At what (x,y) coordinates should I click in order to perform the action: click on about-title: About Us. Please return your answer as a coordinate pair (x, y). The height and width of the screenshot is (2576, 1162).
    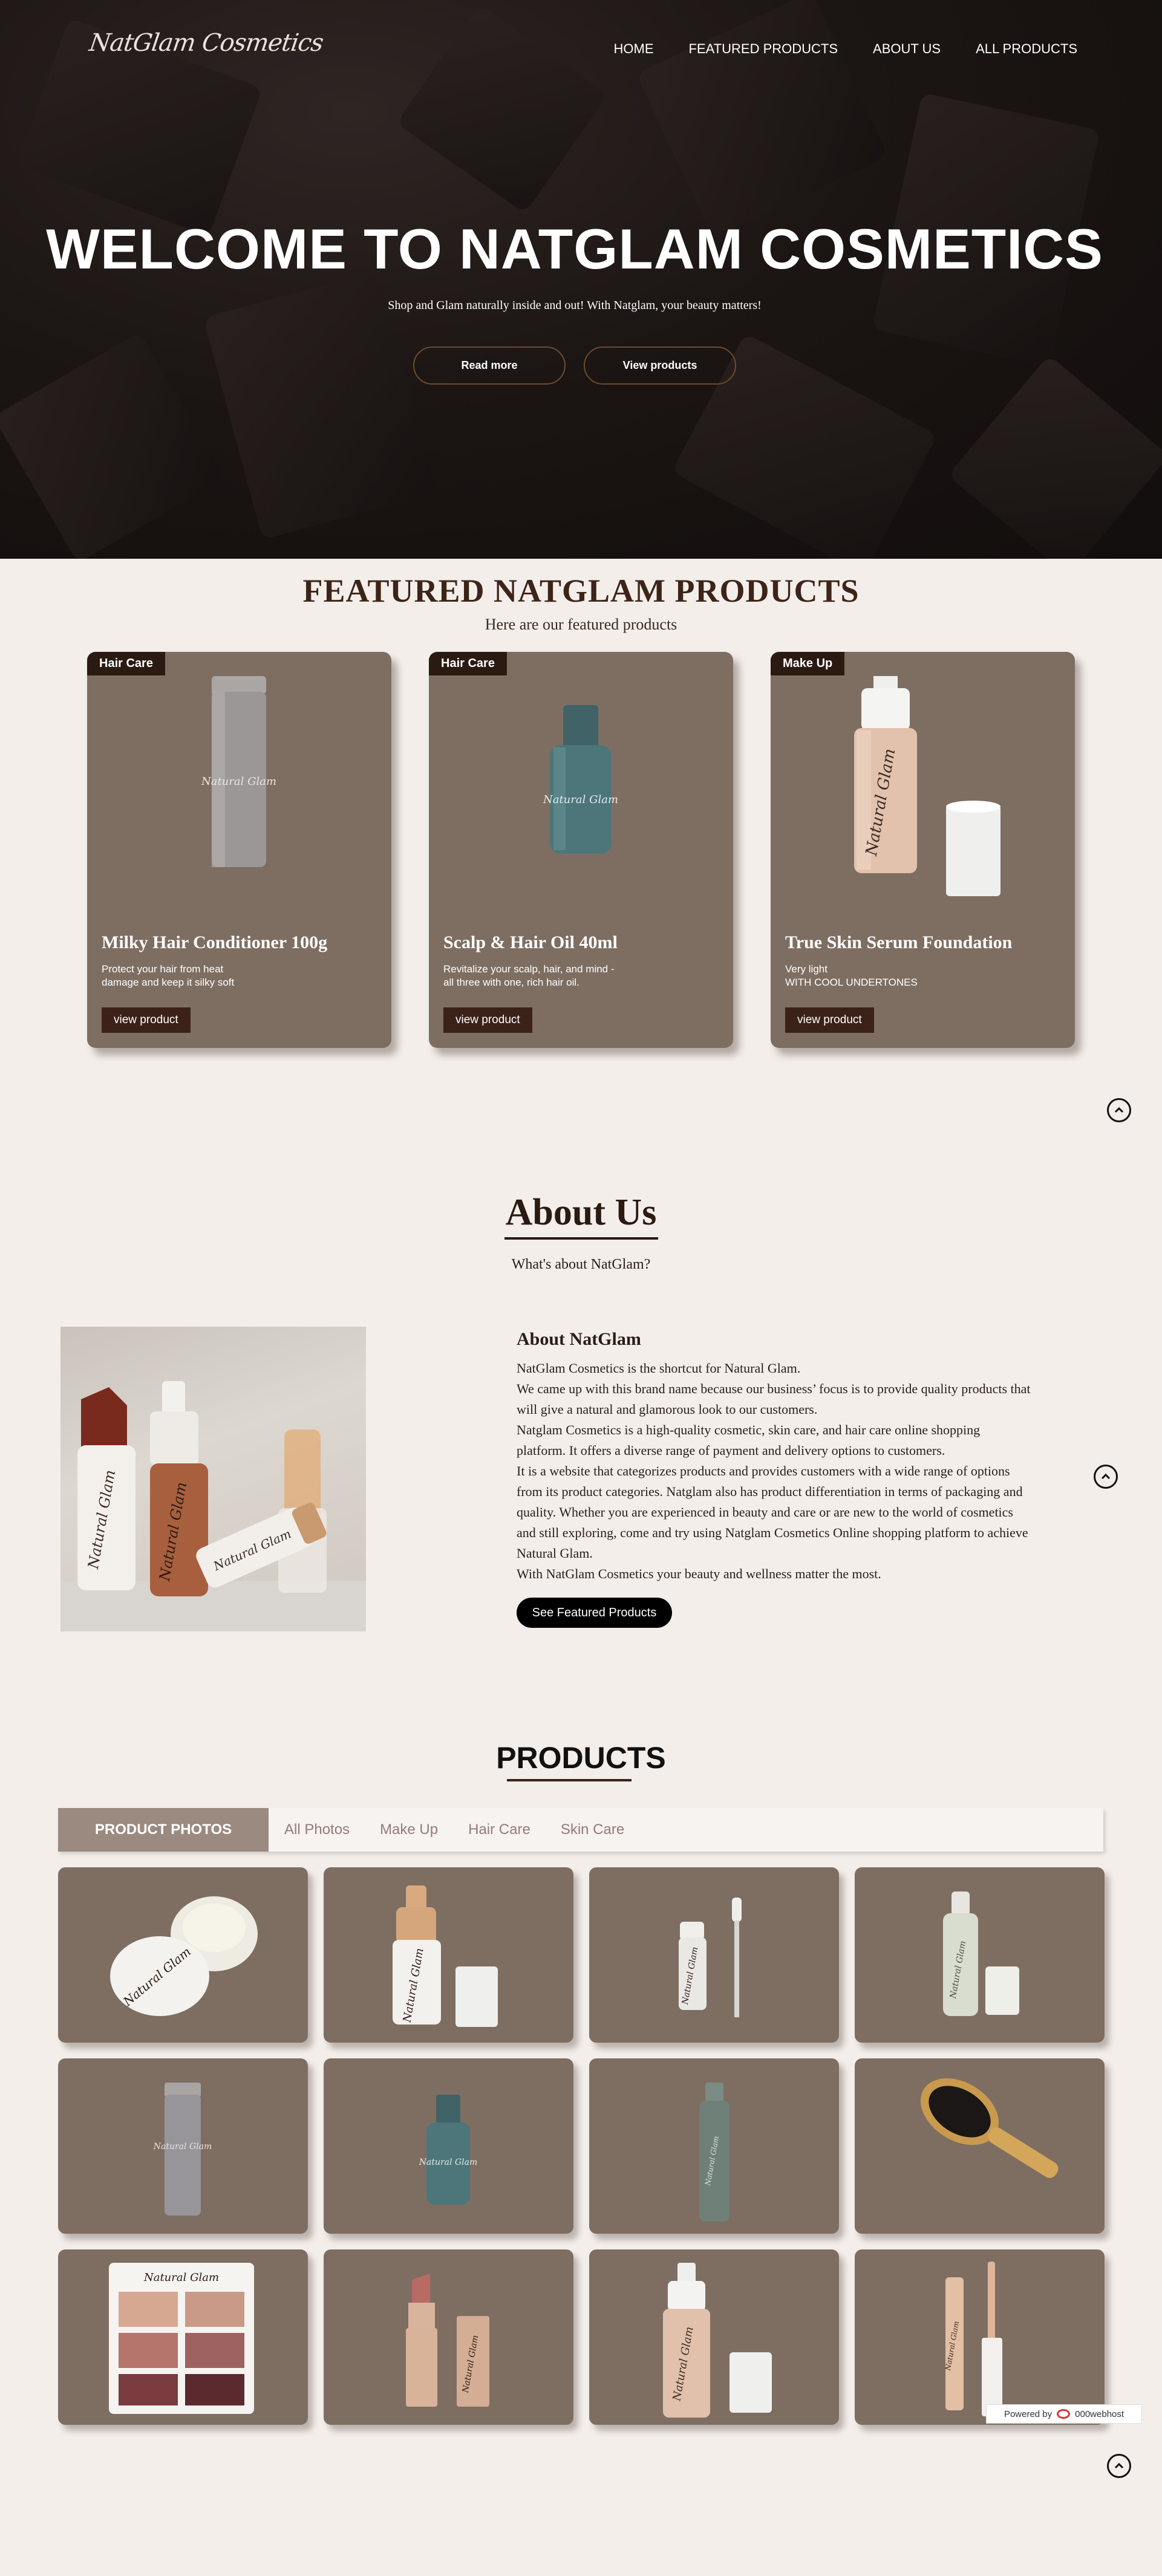
    Looking at the image, I should click on (581, 1212).